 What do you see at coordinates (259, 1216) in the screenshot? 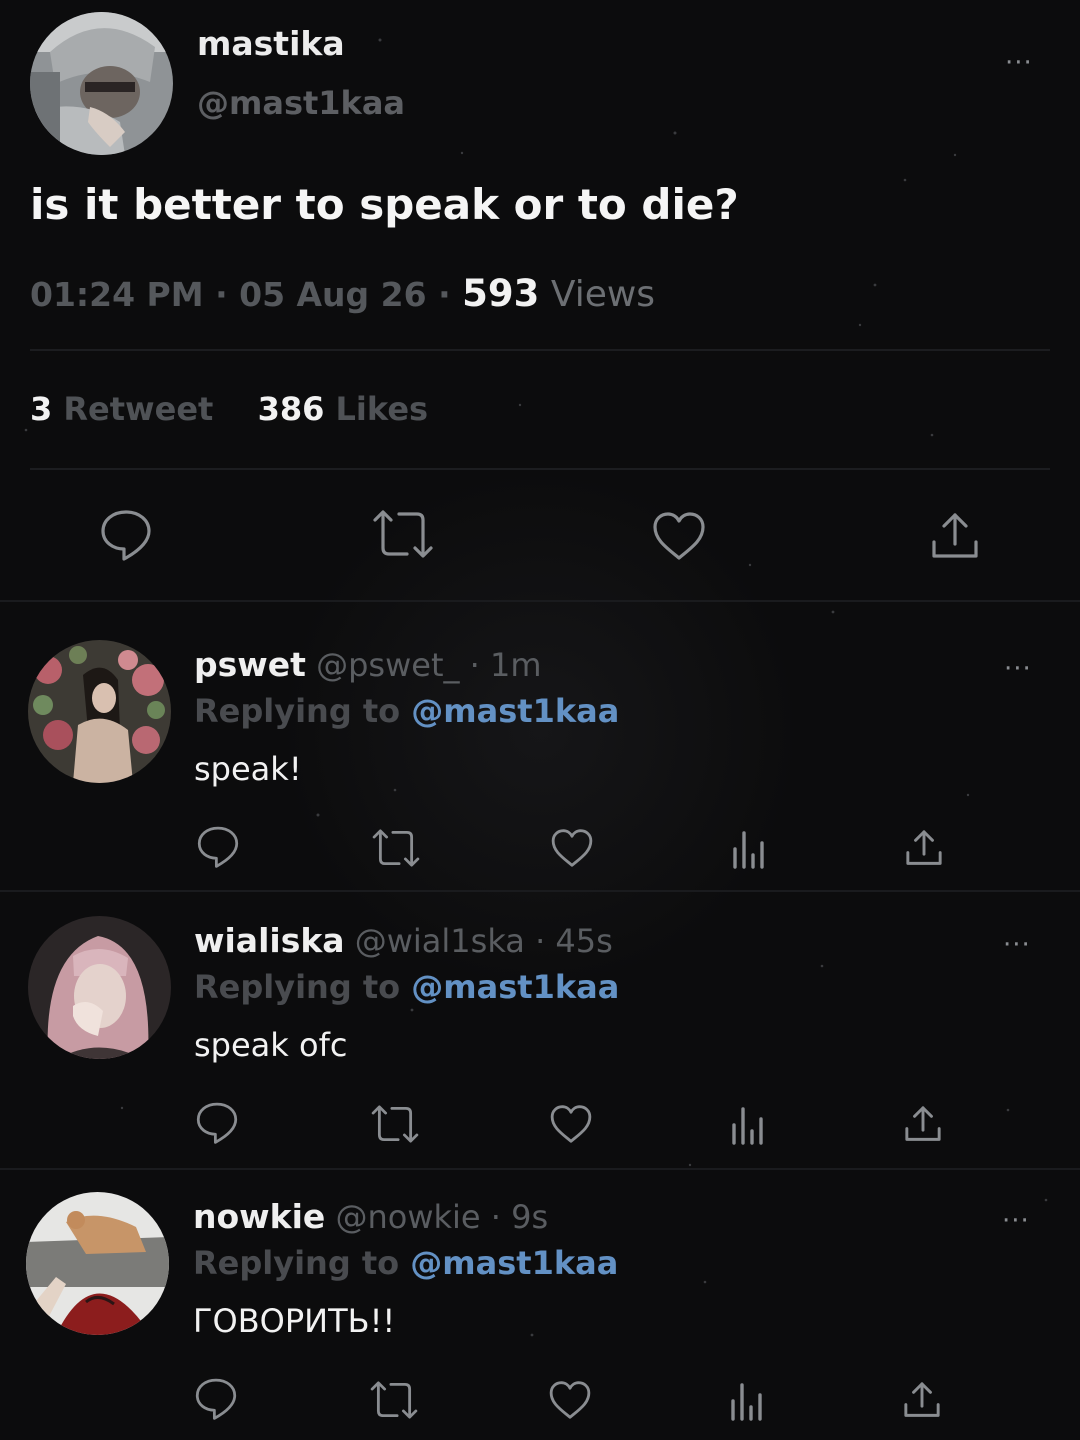
I see `display-name: nowkie` at bounding box center [259, 1216].